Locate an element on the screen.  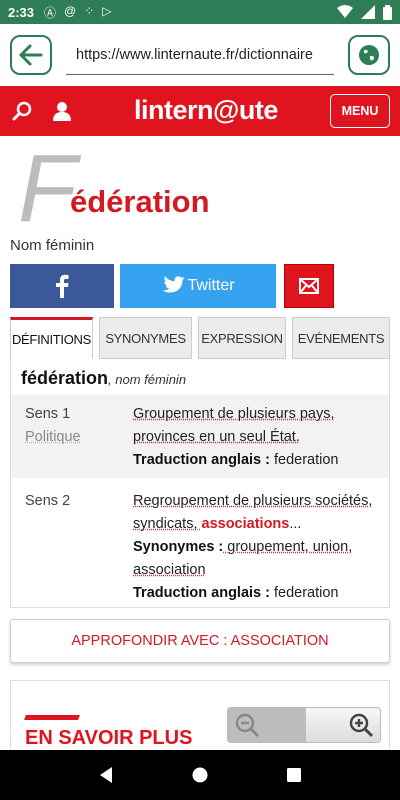
big-initial-letter: F is located at coordinates (47, 188).